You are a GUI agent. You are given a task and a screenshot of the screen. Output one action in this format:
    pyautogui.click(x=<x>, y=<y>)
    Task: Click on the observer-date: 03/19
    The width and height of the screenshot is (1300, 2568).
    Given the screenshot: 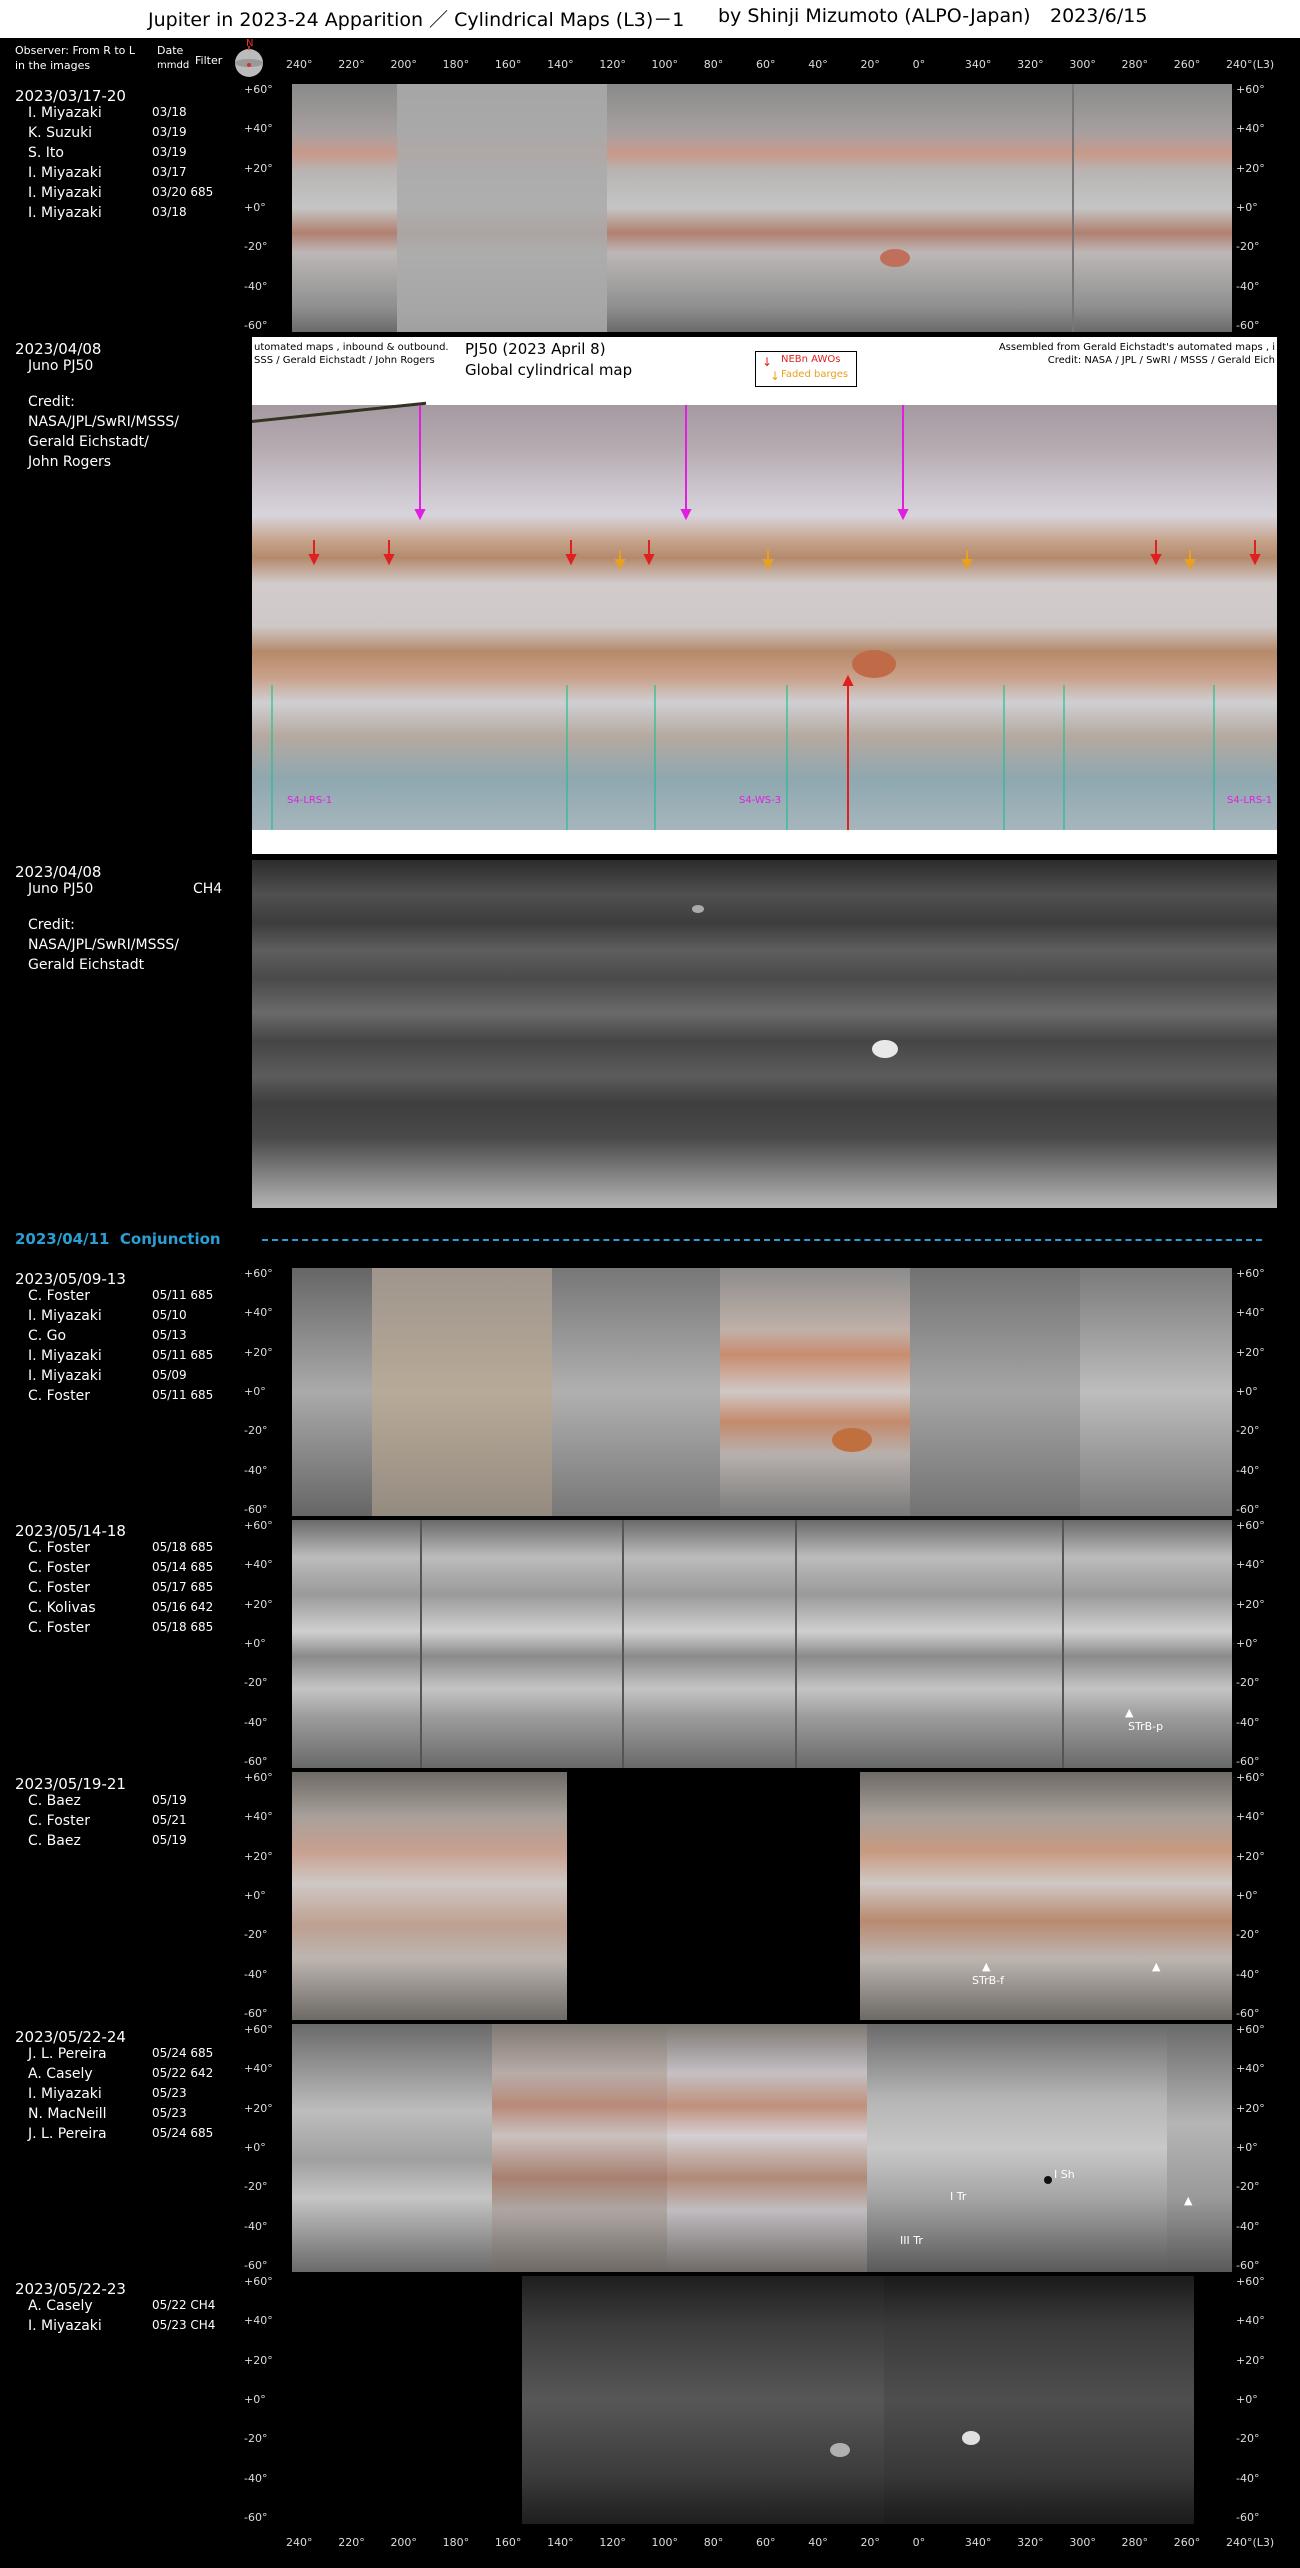 What is the action you would take?
    pyautogui.click(x=169, y=132)
    